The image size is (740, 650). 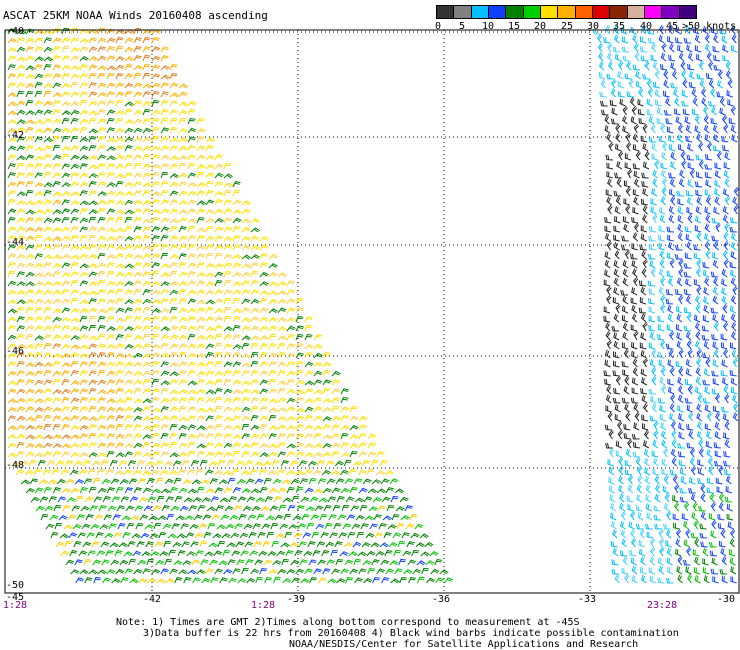 I want to click on legend-label: 40, so click(x=646, y=26).